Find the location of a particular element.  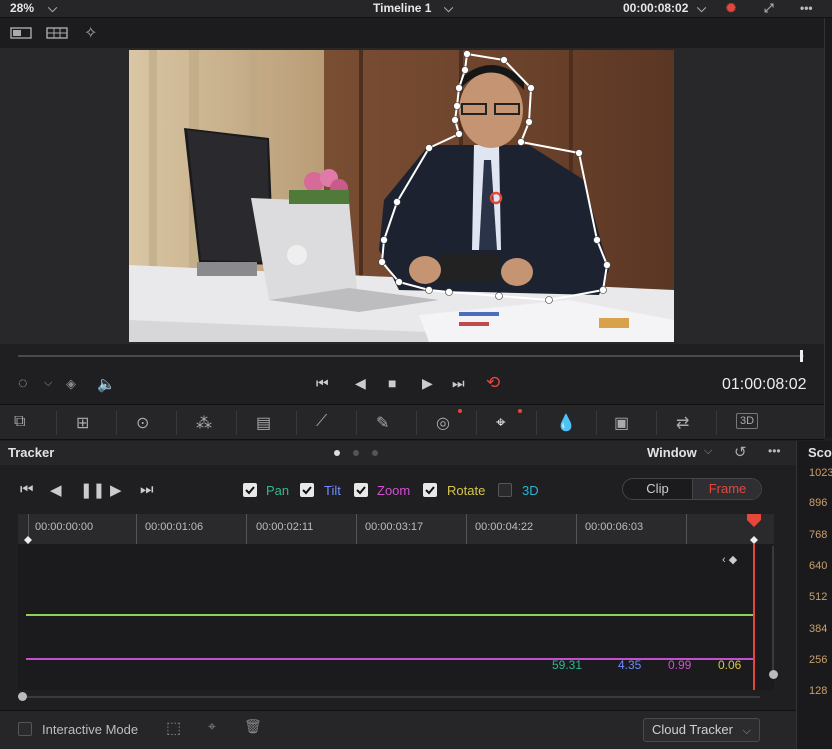

tracker-header: Tracker Window ⌵ ↺ ••• is located at coordinates (398, 453).